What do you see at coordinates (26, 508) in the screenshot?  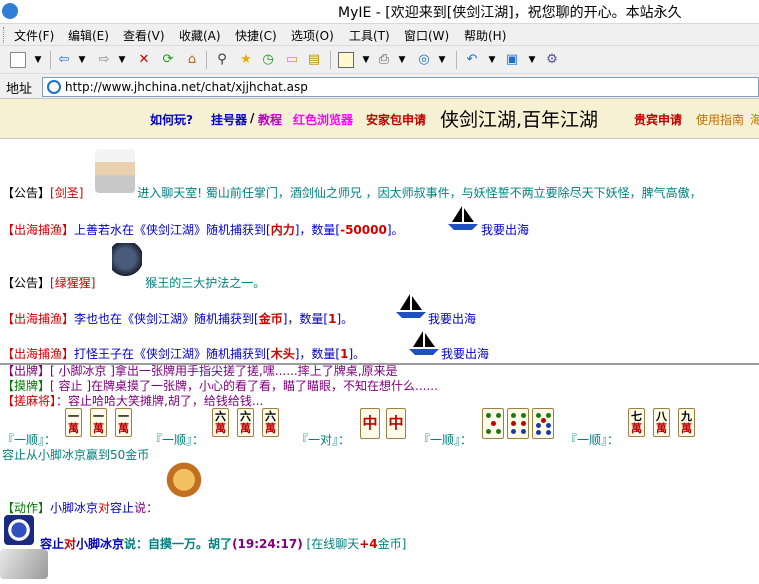 I see `message-tag: 【动作】` at bounding box center [26, 508].